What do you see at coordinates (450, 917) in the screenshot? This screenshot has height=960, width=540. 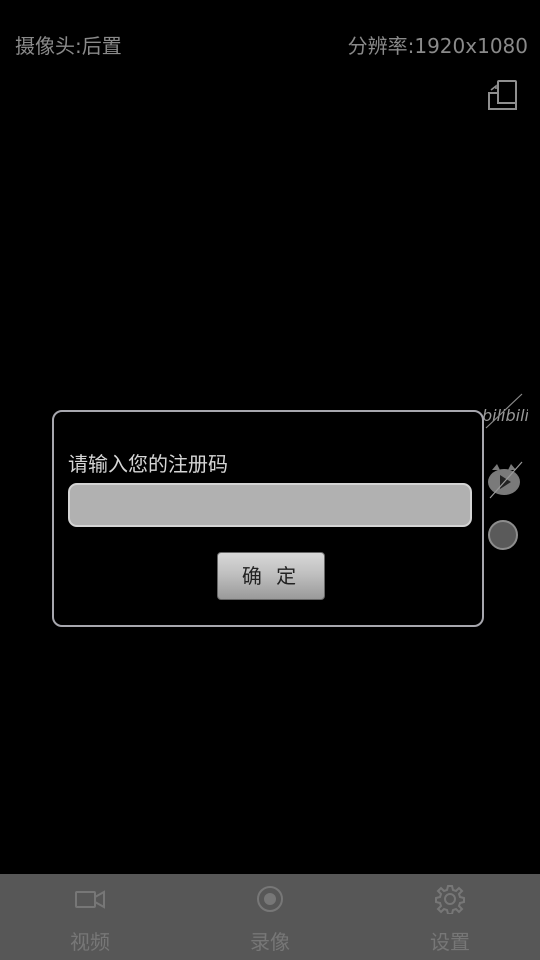 I see `nav-item-settings: 设置` at bounding box center [450, 917].